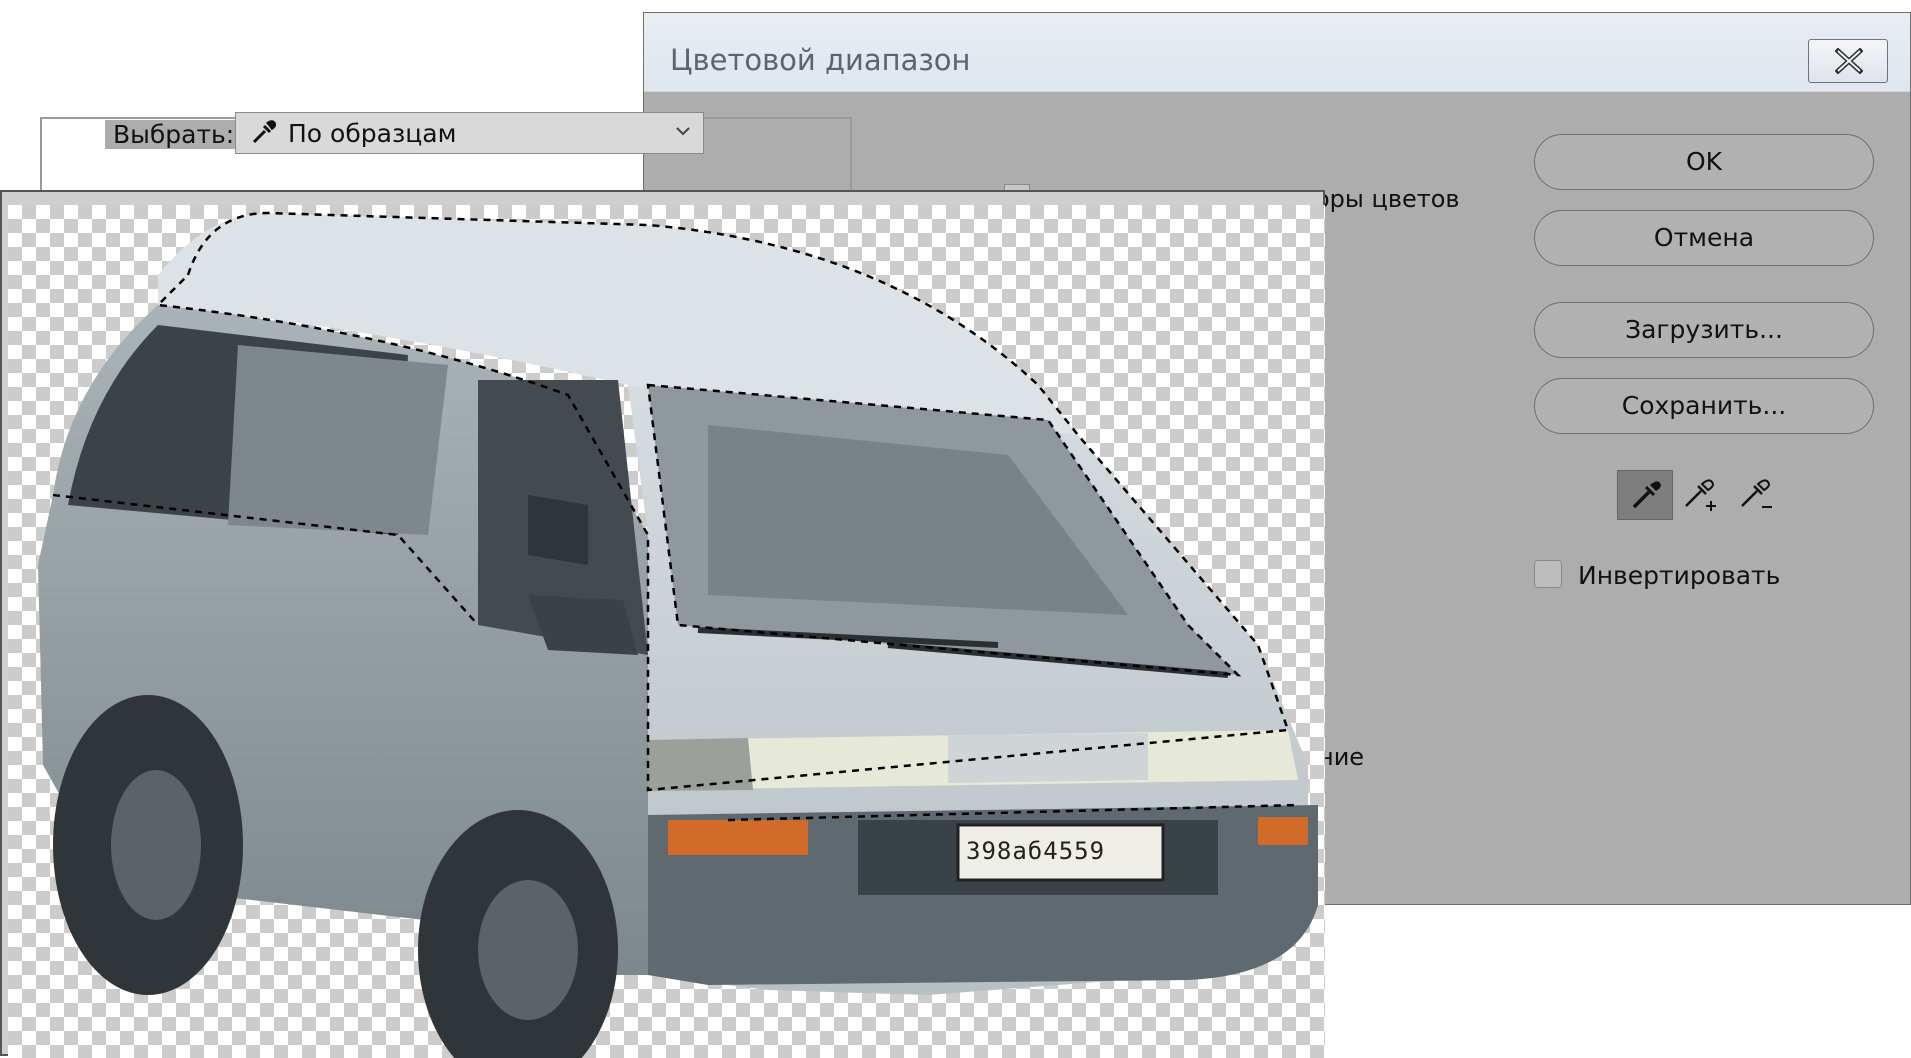 The height and width of the screenshot is (1058, 1911). What do you see at coordinates (1548, 574) in the screenshot?
I see `invert-checkbox` at bounding box center [1548, 574].